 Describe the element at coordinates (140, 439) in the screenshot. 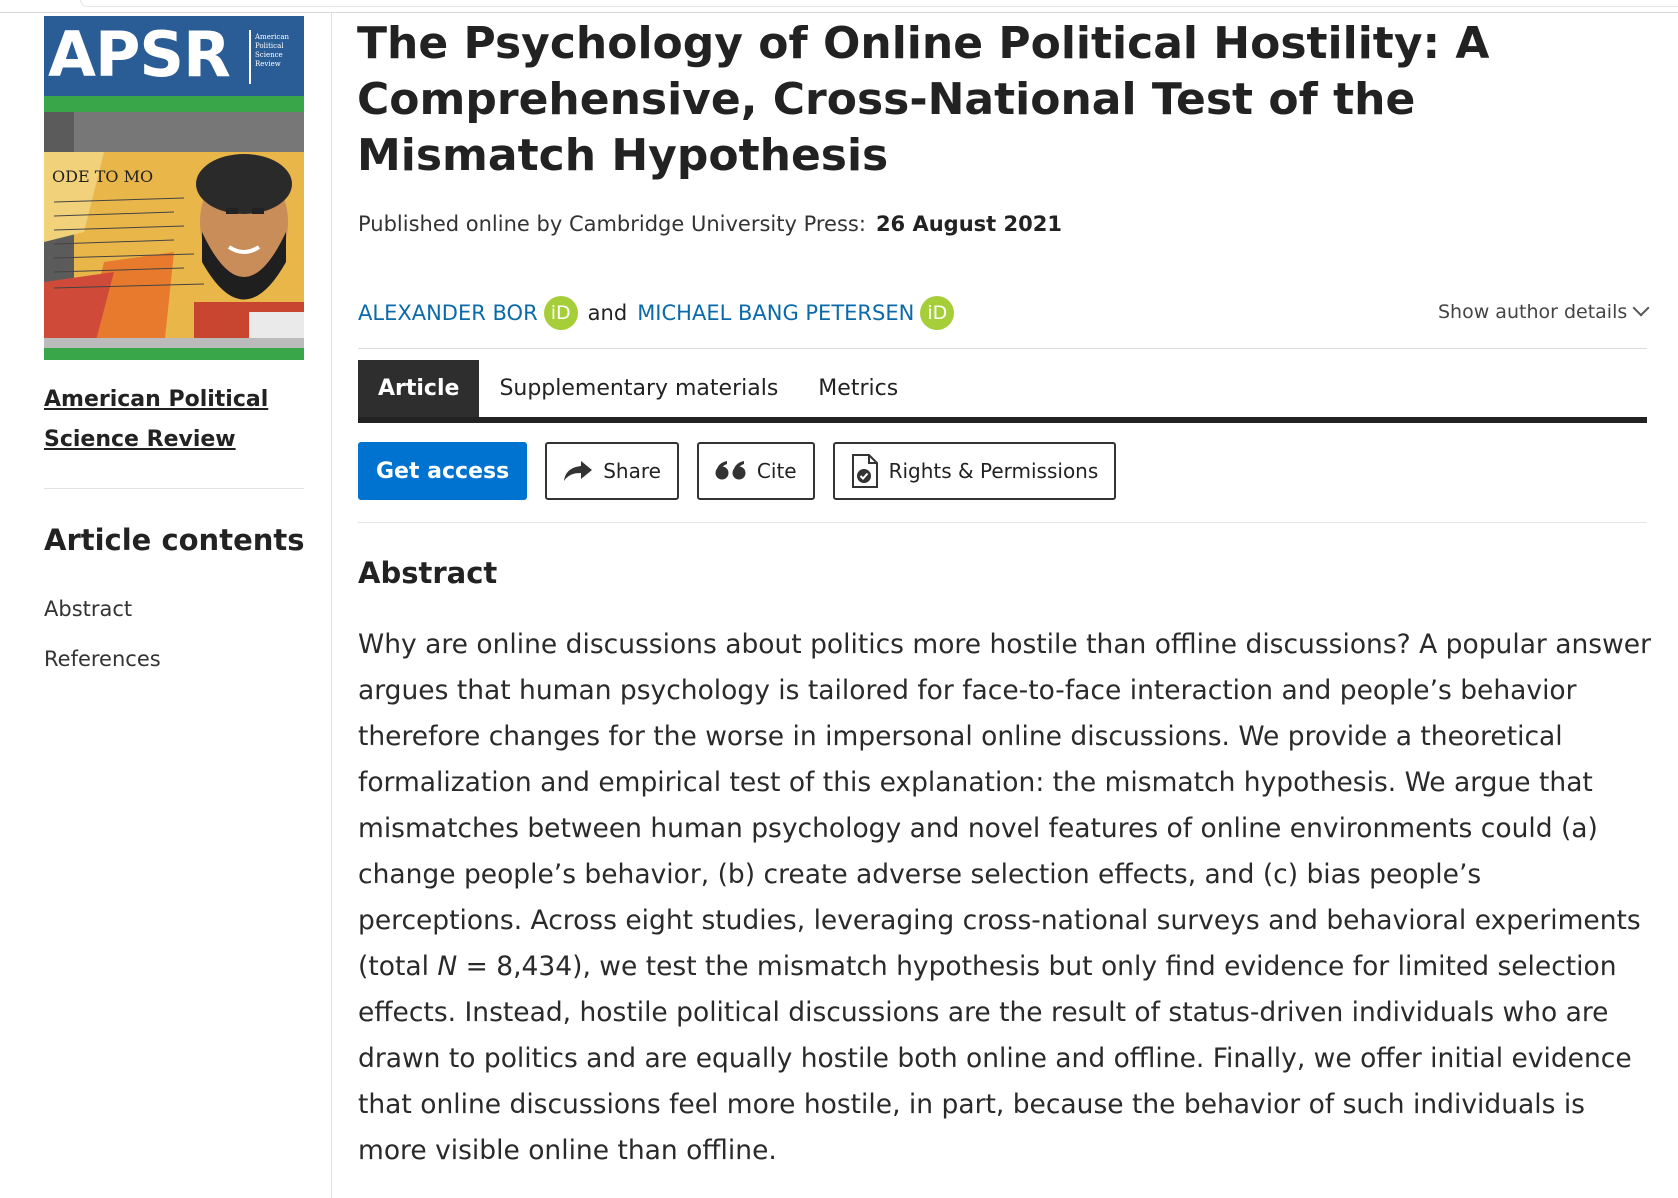

I see `journal-name-line2: Science Review` at that location.